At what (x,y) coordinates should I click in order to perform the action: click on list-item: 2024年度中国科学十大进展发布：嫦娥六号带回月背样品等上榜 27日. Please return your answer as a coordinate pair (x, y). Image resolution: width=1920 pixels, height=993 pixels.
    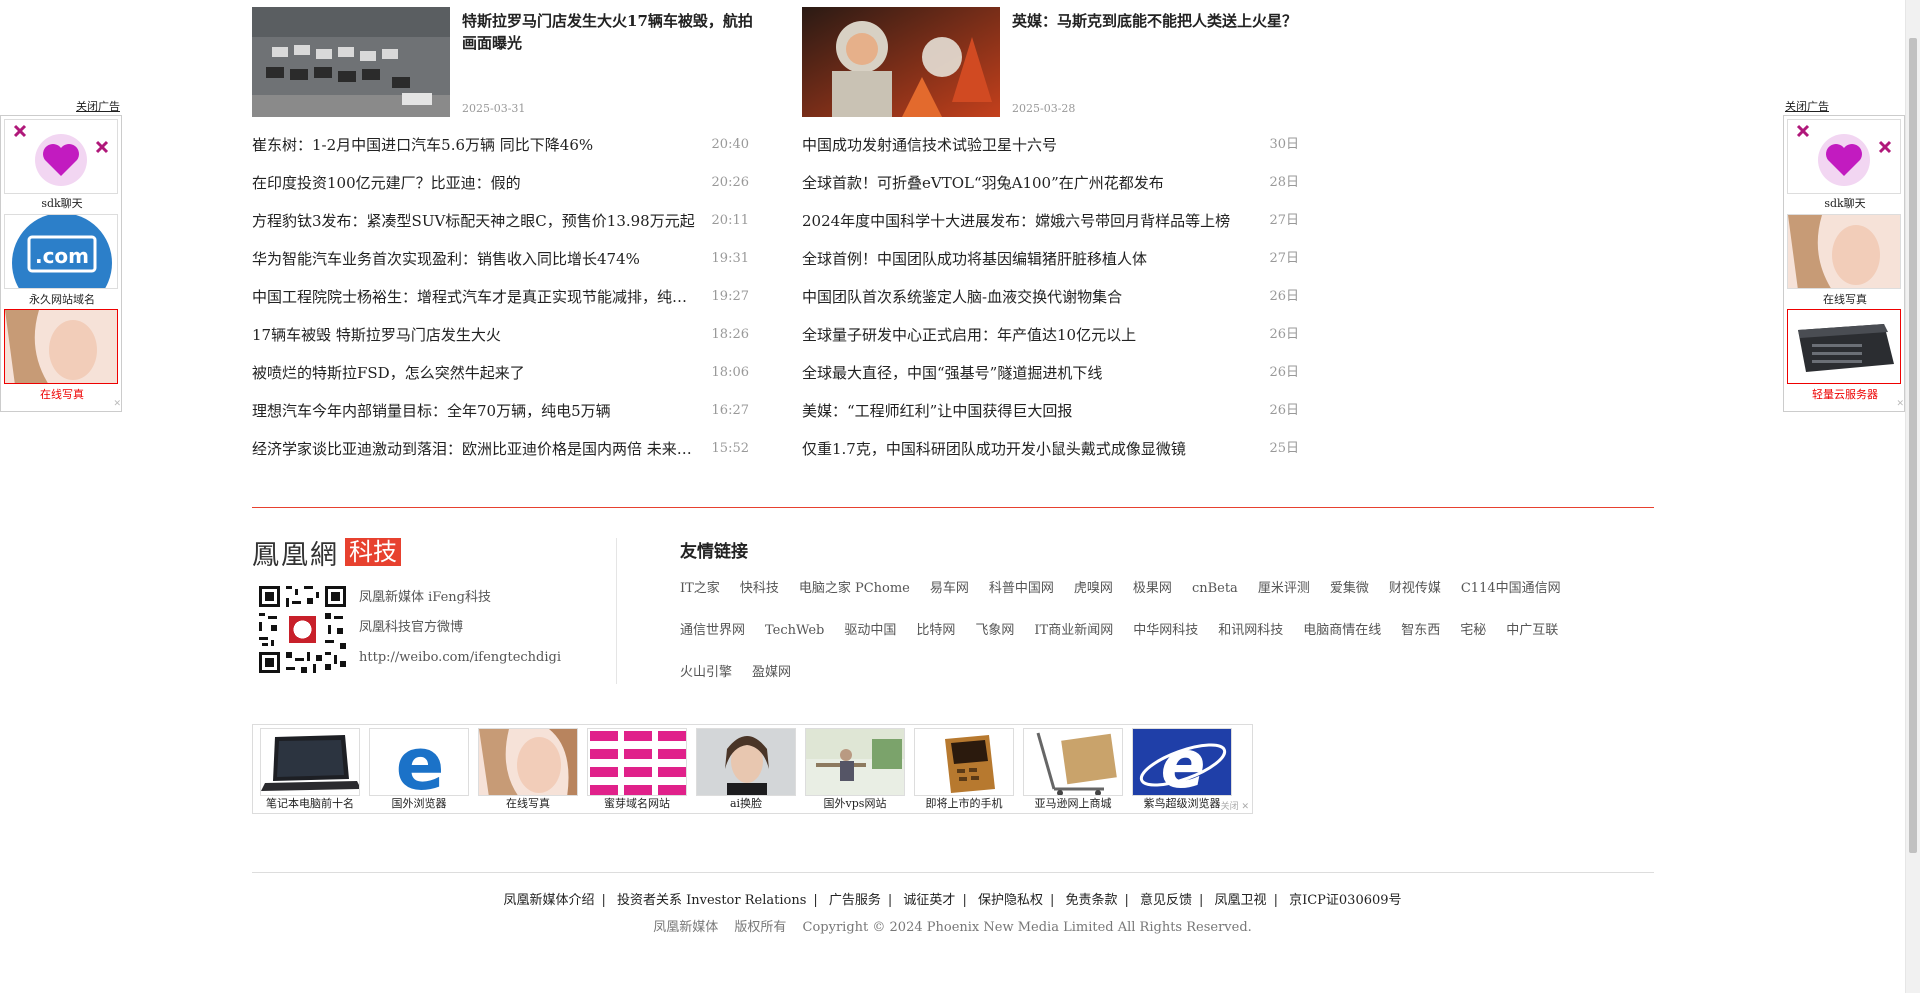
    Looking at the image, I should click on (1050, 221).